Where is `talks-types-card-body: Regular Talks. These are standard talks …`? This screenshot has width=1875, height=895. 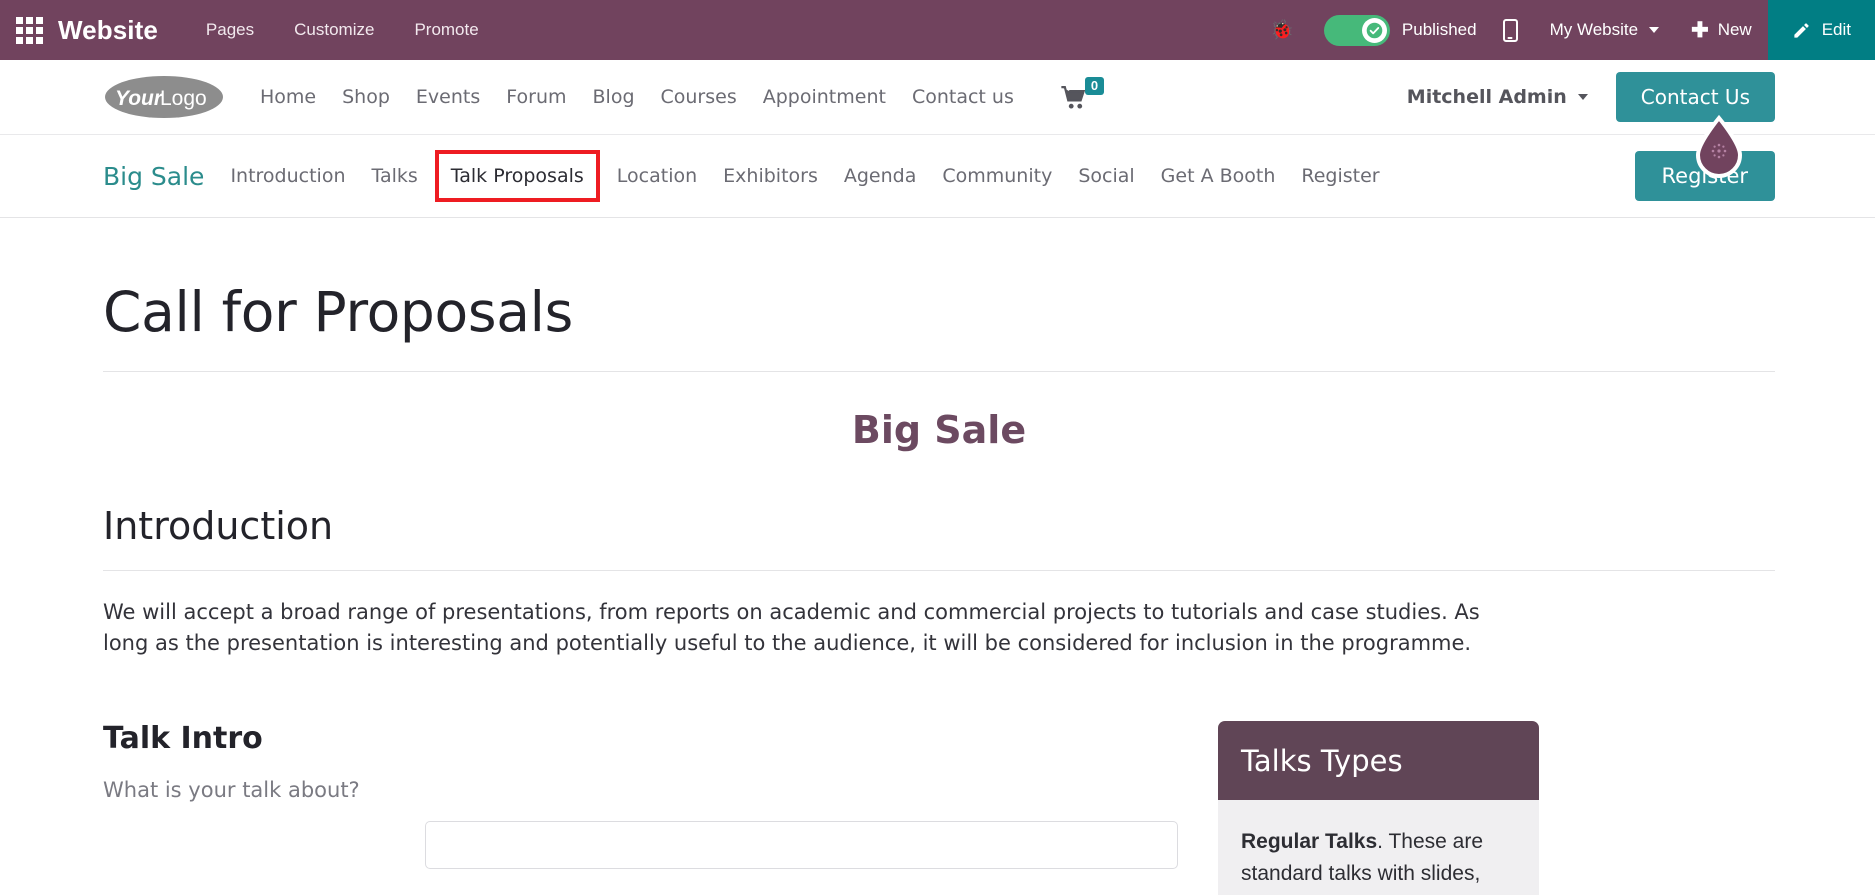 talks-types-card-body: Regular Talks. These are standard talks … is located at coordinates (1378, 847).